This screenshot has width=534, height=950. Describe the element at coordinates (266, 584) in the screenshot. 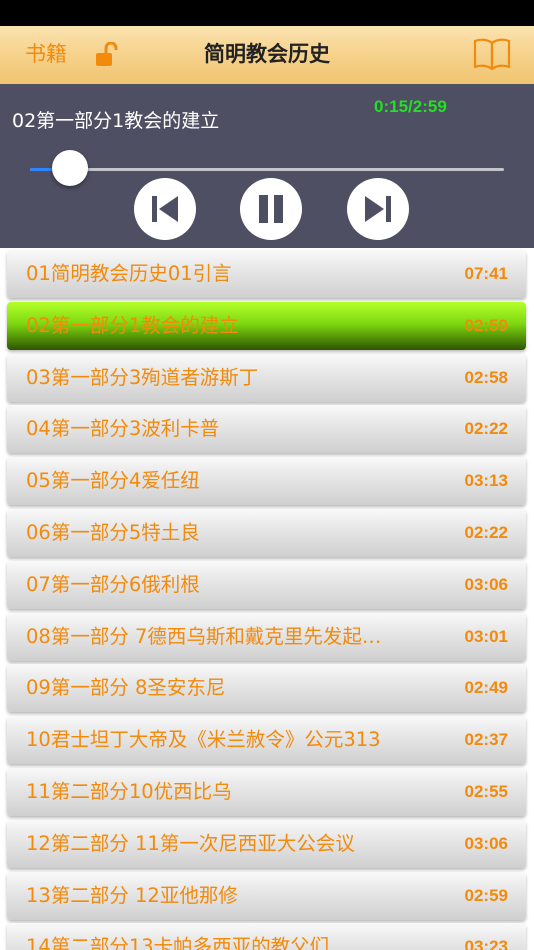

I see `track-row: 07第一部分6俄利根 03:06` at that location.